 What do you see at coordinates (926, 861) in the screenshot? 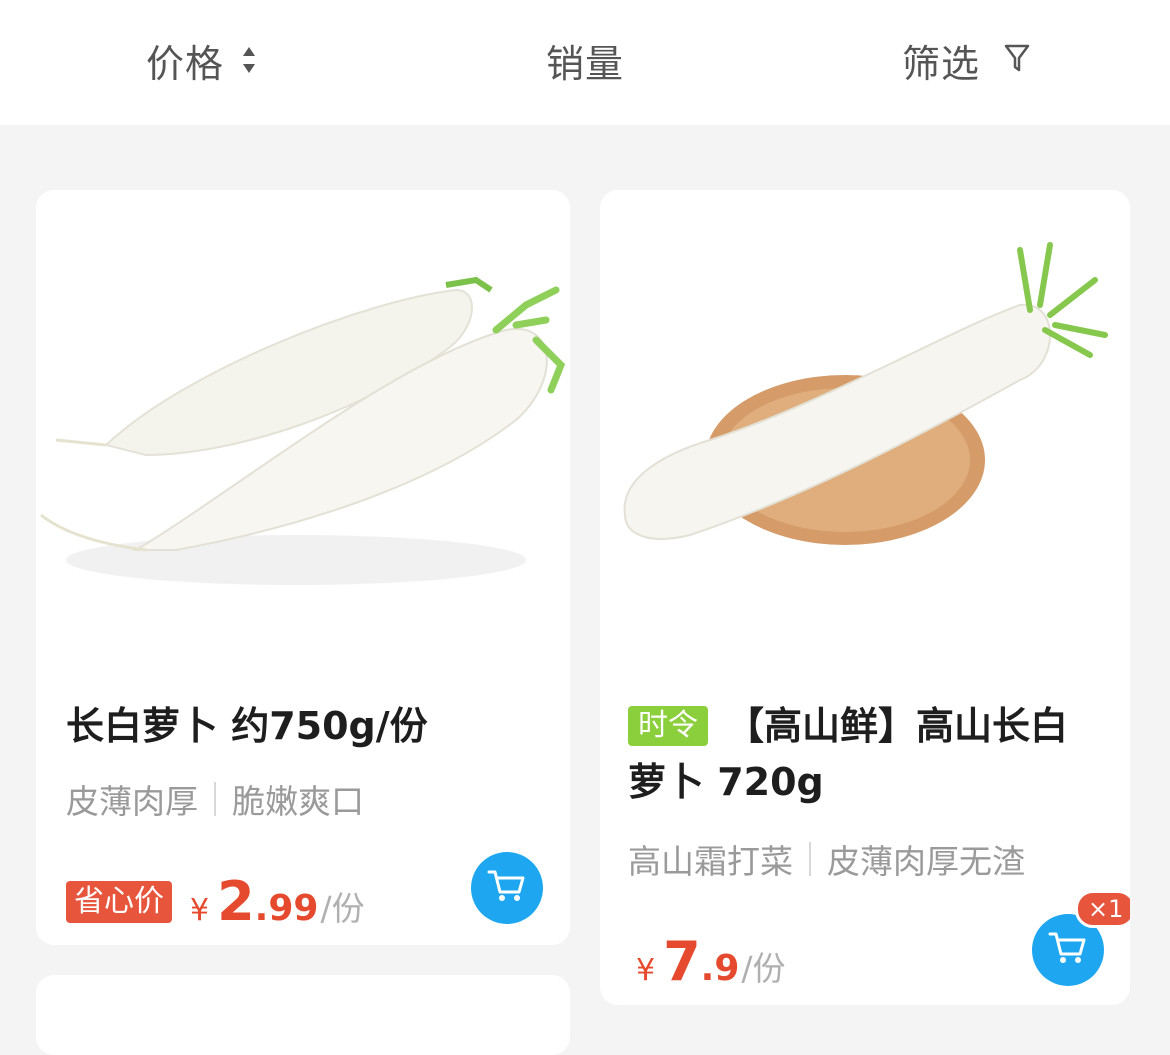
I see `feature-text: 皮薄肉厚无渣` at bounding box center [926, 861].